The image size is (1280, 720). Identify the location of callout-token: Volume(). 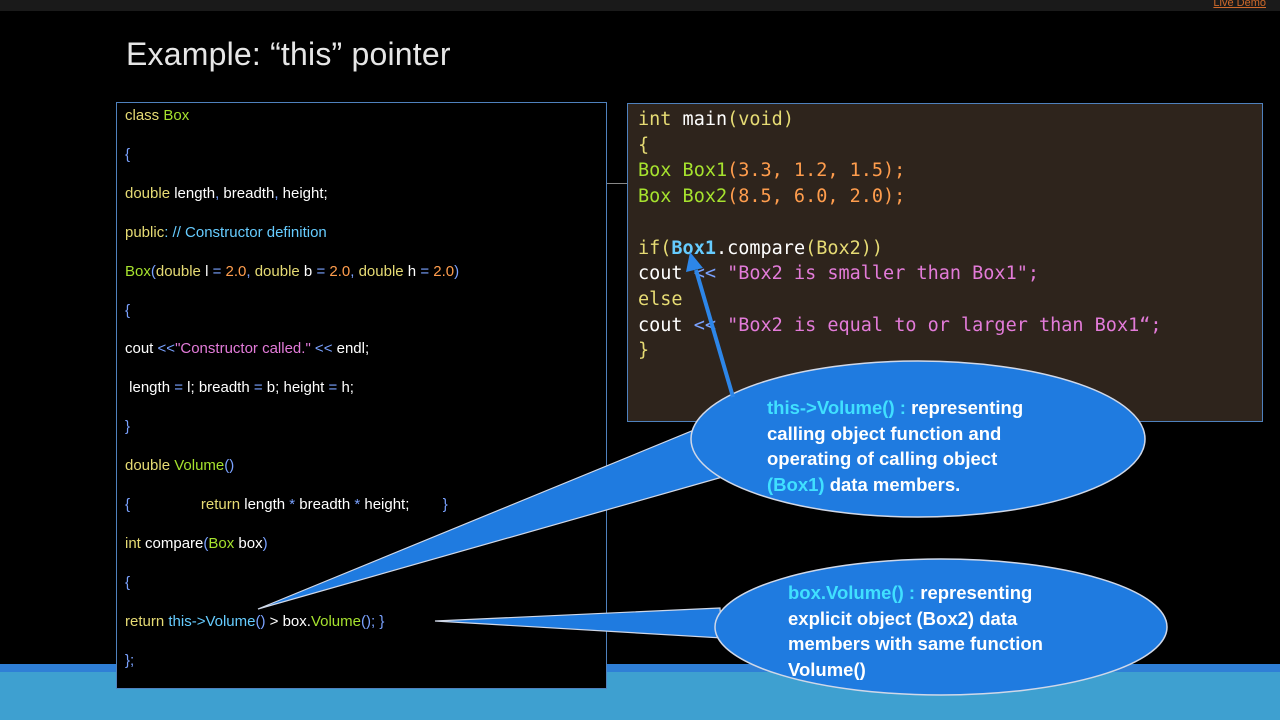
(827, 669).